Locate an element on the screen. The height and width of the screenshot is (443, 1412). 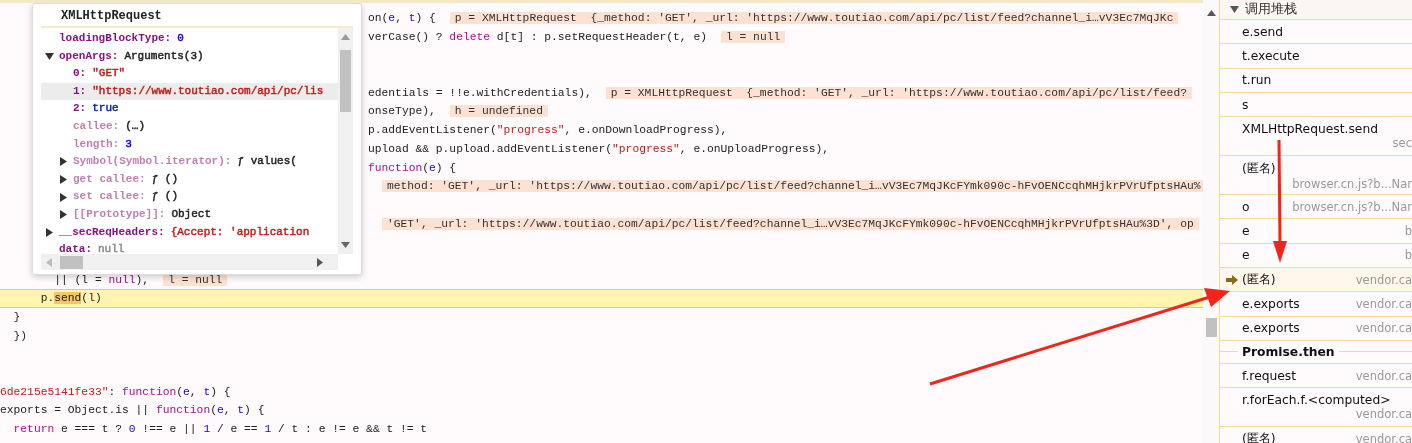
property-name: loadingBlockType: is located at coordinates (115, 38).